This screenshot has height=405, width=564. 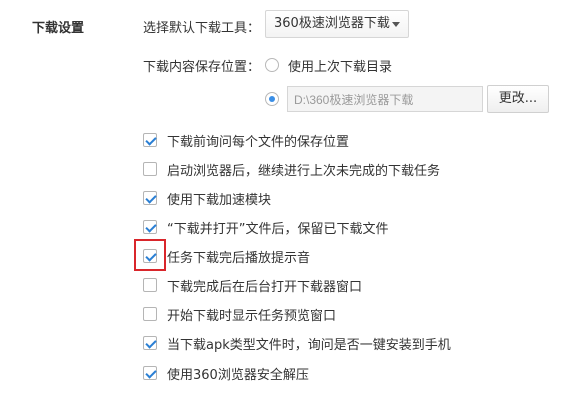 What do you see at coordinates (58, 28) in the screenshot?
I see `section-title: 下载设置` at bounding box center [58, 28].